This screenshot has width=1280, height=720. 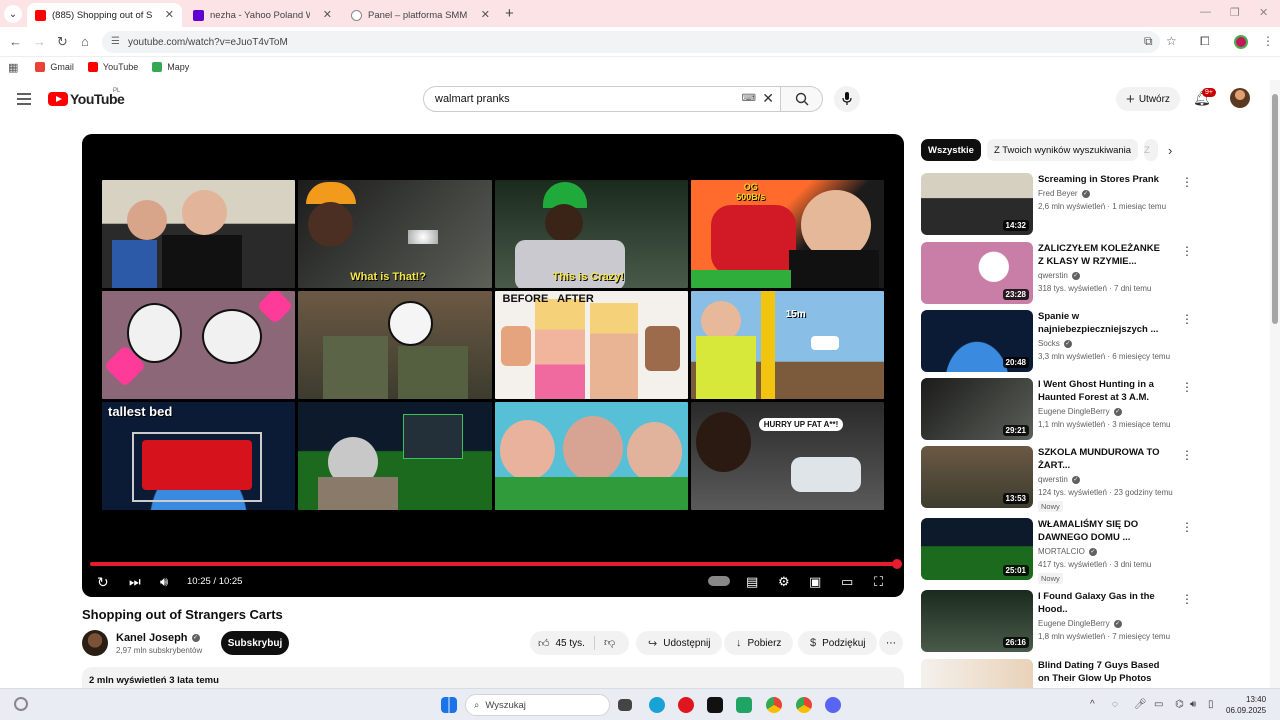 What do you see at coordinates (686, 705) in the screenshot?
I see `opera-icon` at bounding box center [686, 705].